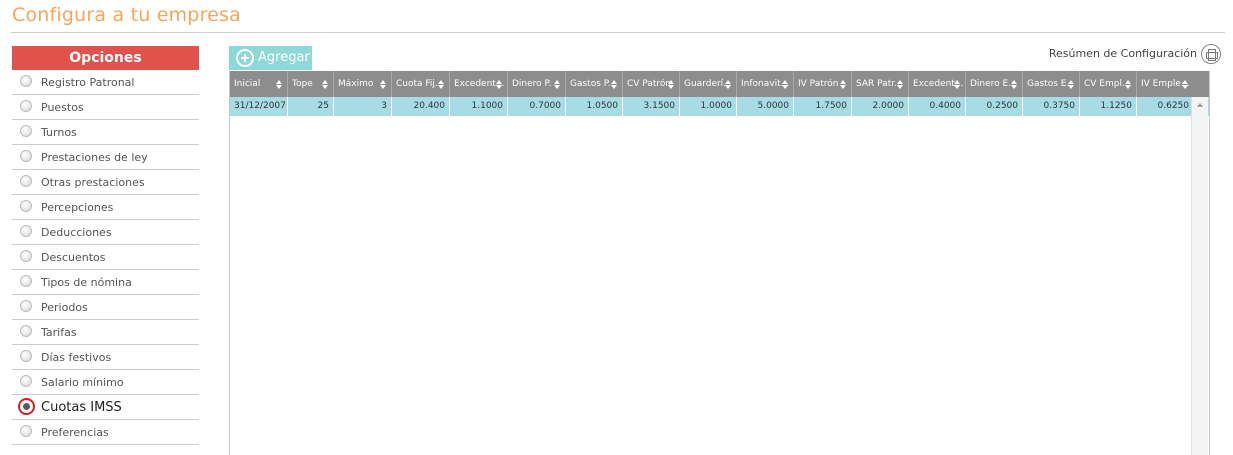 The width and height of the screenshot is (1233, 455). I want to click on column-header: Dinero E., so click(994, 84).